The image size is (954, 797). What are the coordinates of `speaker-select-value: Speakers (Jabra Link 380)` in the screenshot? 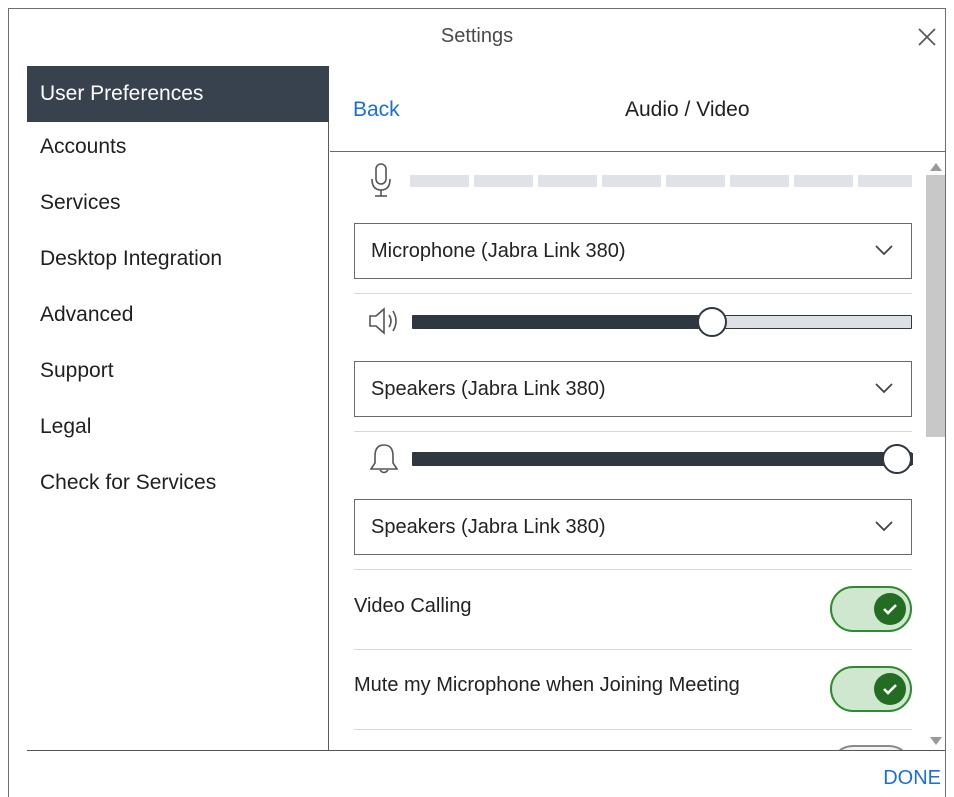 It's located at (488, 389).